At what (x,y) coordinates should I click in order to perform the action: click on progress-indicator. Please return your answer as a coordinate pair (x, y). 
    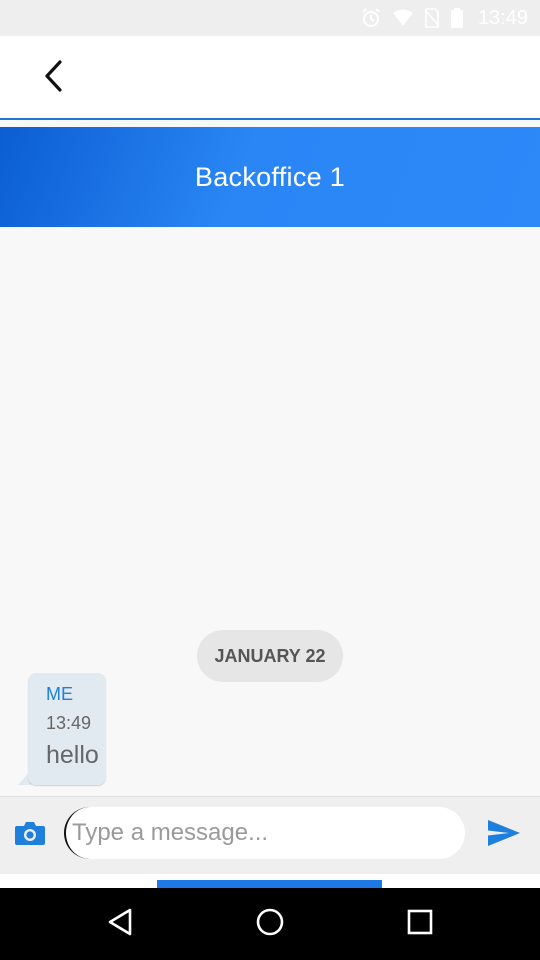
    Looking at the image, I should click on (269, 884).